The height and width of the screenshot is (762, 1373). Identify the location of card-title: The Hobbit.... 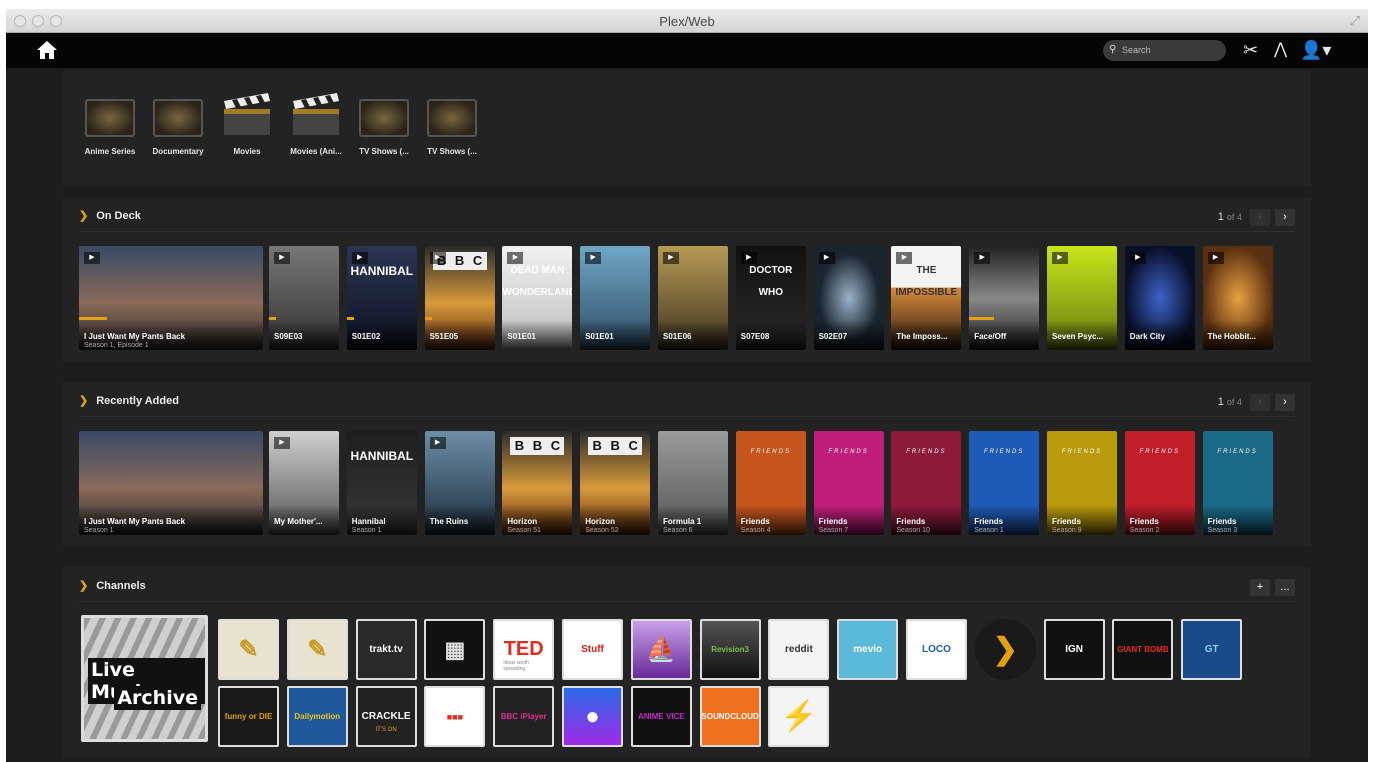
(1232, 336).